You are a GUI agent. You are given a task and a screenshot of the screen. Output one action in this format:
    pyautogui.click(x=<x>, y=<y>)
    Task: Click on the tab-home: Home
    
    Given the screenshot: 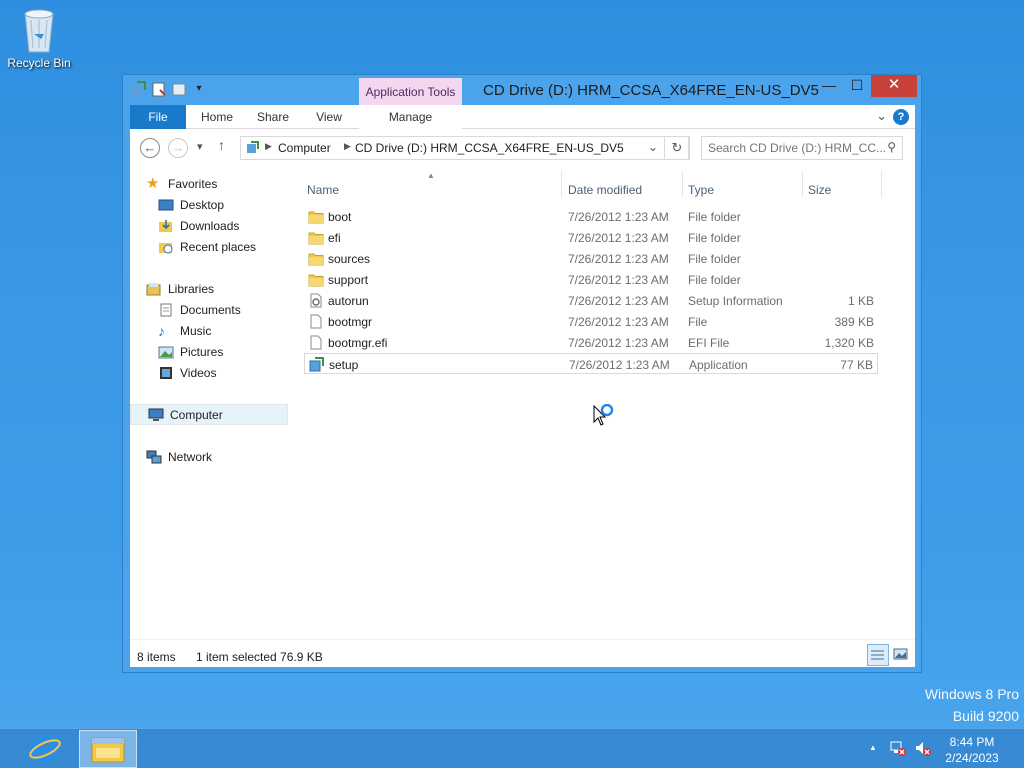 What is the action you would take?
    pyautogui.click(x=217, y=117)
    